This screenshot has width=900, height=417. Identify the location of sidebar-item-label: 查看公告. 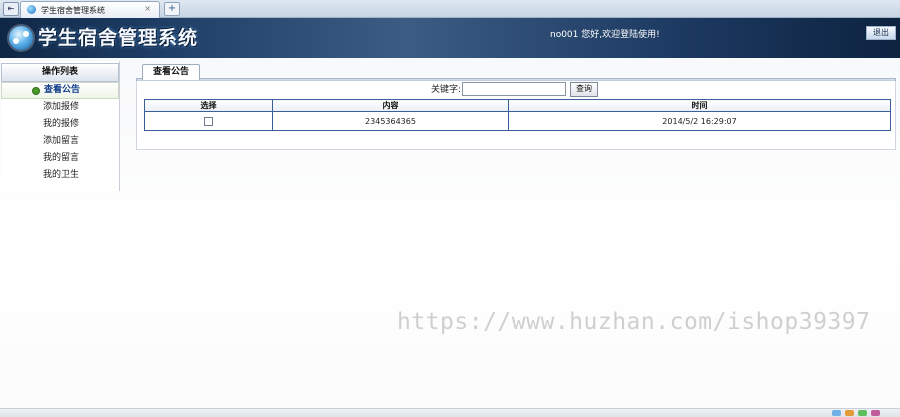
(62, 90).